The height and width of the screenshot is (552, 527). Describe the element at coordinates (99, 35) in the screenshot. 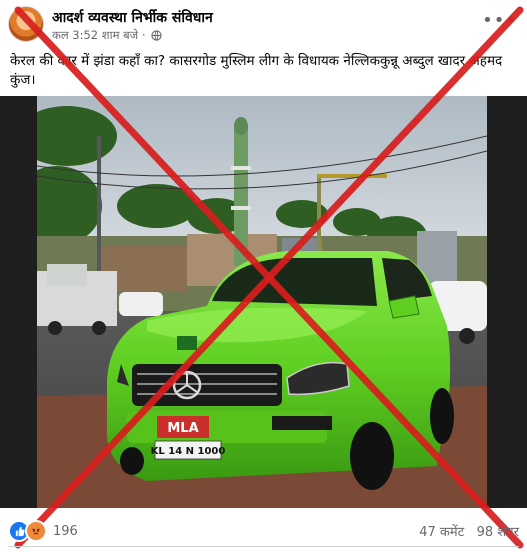

I see `post-timestamp: कल 3:52 शाम बजे ·` at that location.